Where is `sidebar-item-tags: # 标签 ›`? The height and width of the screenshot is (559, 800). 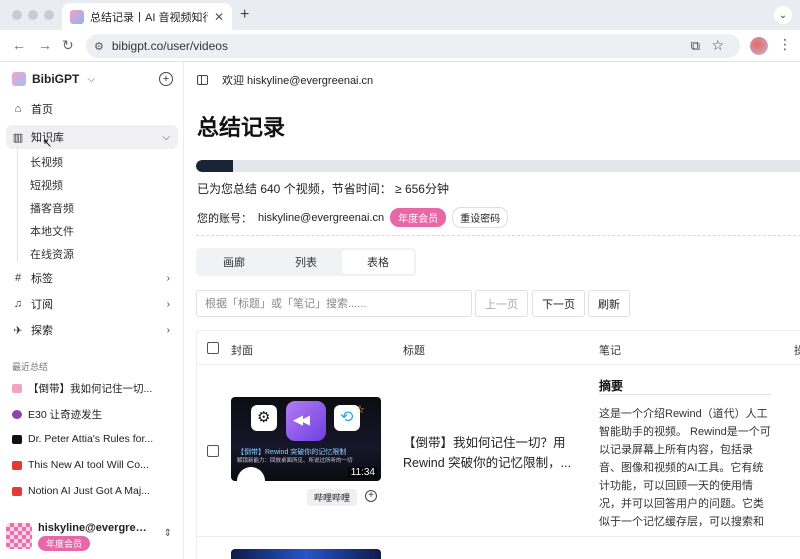 sidebar-item-tags: # 标签 › is located at coordinates (92, 278).